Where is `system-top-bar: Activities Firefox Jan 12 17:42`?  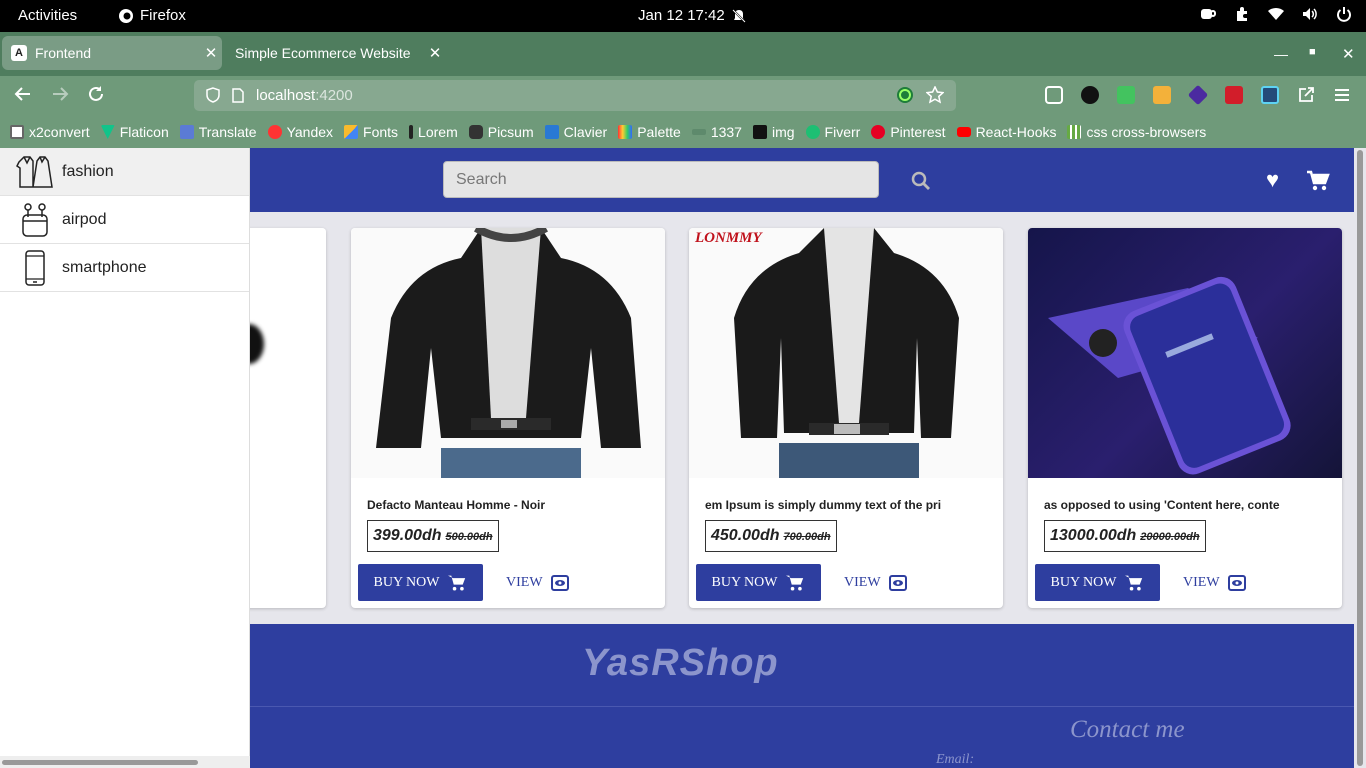 system-top-bar: Activities Firefox Jan 12 17:42 is located at coordinates (683, 16).